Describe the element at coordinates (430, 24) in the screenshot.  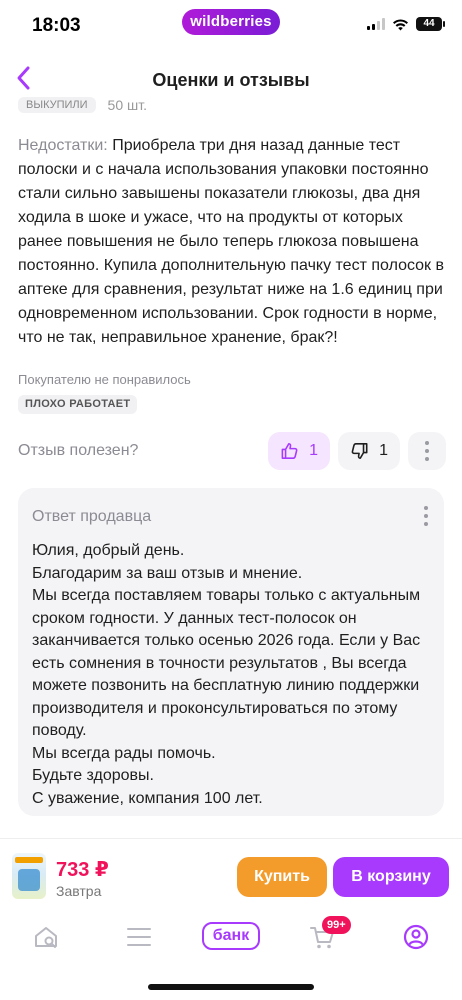
I see `battery-icon: 44` at that location.